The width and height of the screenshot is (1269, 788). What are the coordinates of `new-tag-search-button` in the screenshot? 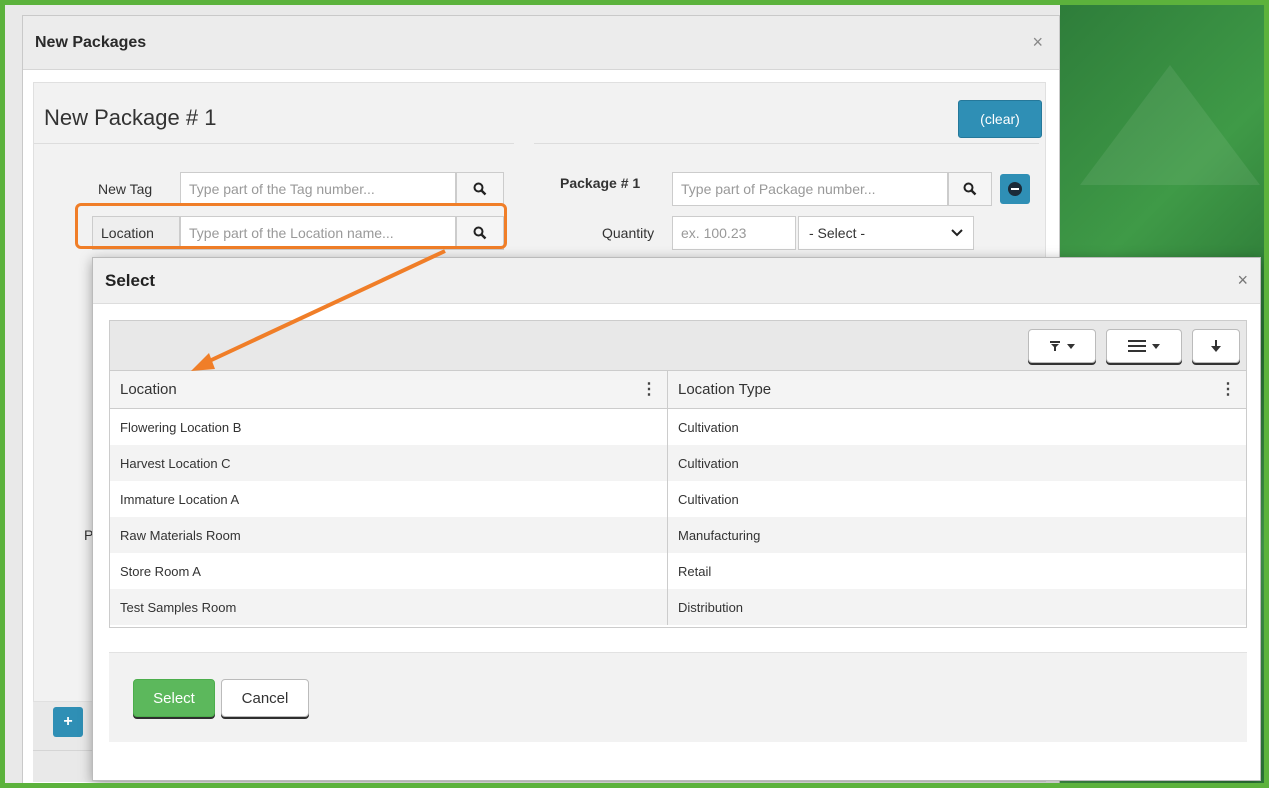 It's located at (480, 189).